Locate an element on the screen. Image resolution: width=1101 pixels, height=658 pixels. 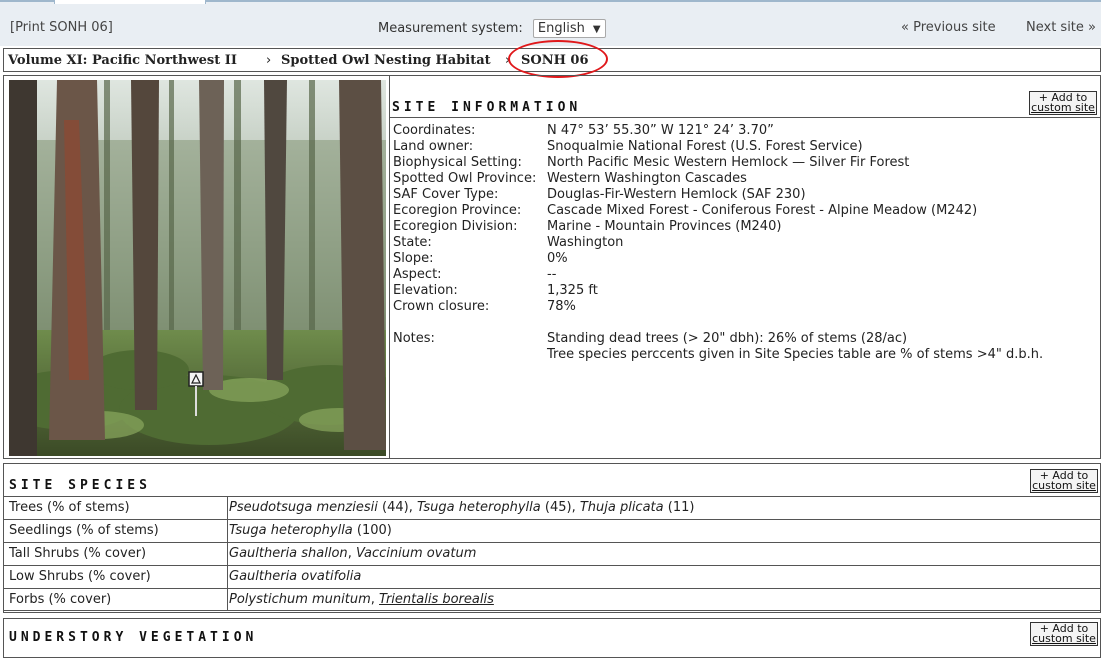
measurement-select-value: English is located at coordinates (561, 28).